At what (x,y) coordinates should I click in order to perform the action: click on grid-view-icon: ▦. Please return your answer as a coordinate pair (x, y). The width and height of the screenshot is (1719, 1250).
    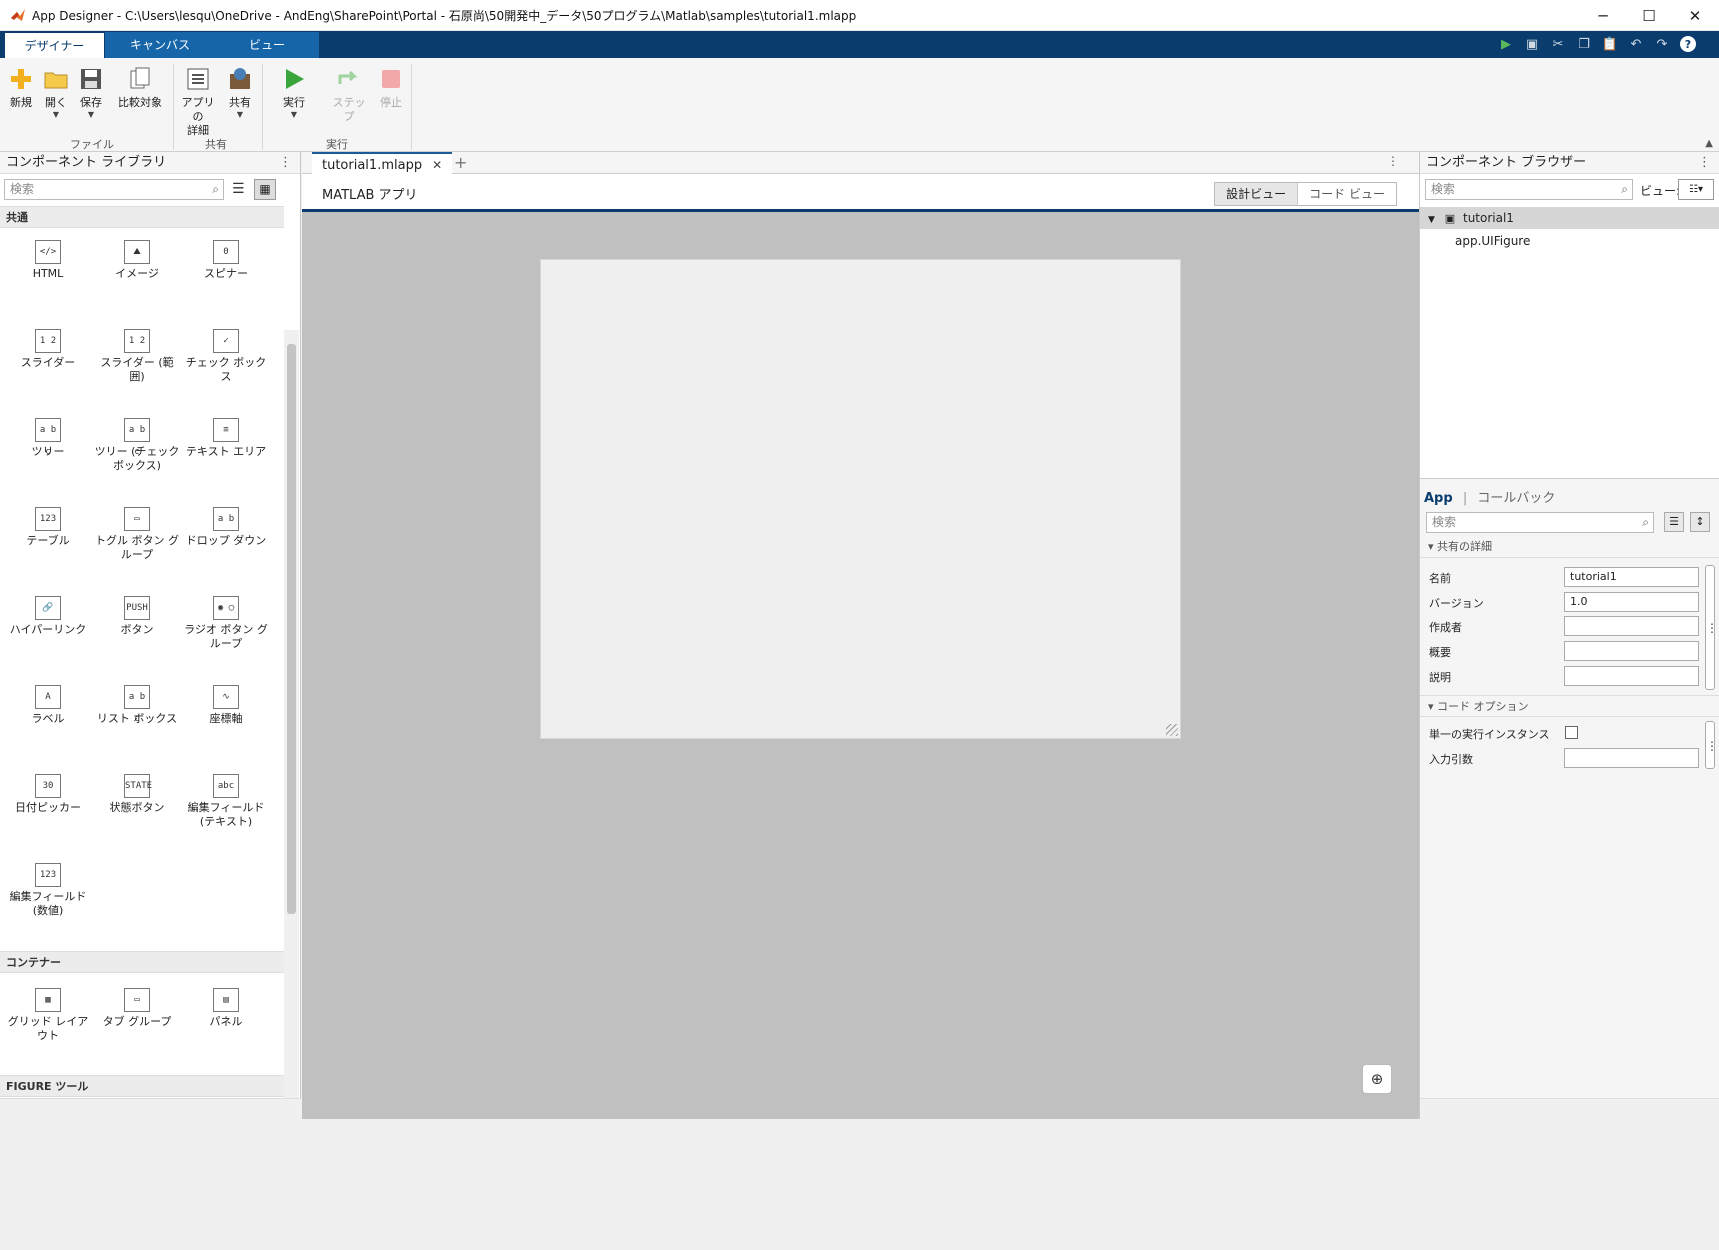
    Looking at the image, I should click on (265, 189).